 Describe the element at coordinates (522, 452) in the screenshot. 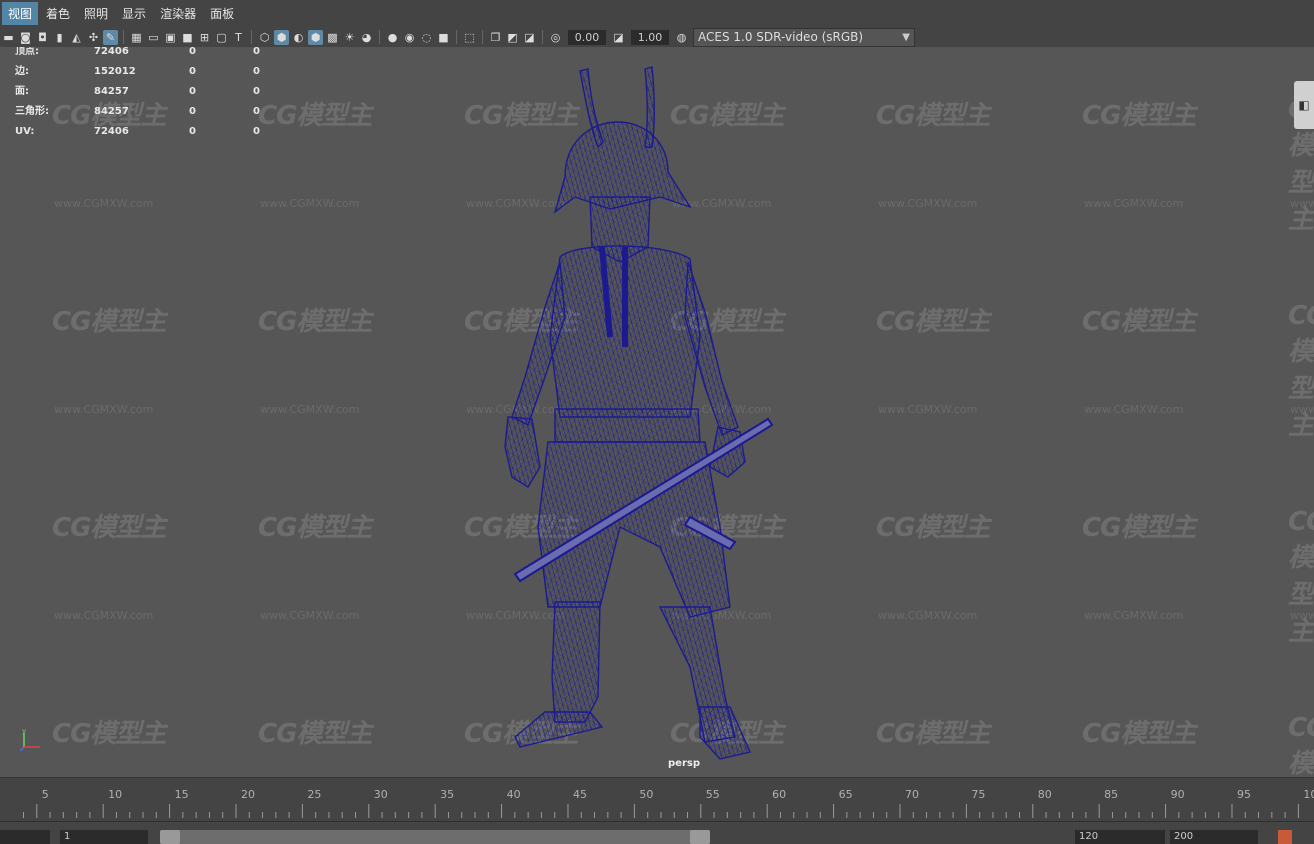

I see `hand-left` at that location.